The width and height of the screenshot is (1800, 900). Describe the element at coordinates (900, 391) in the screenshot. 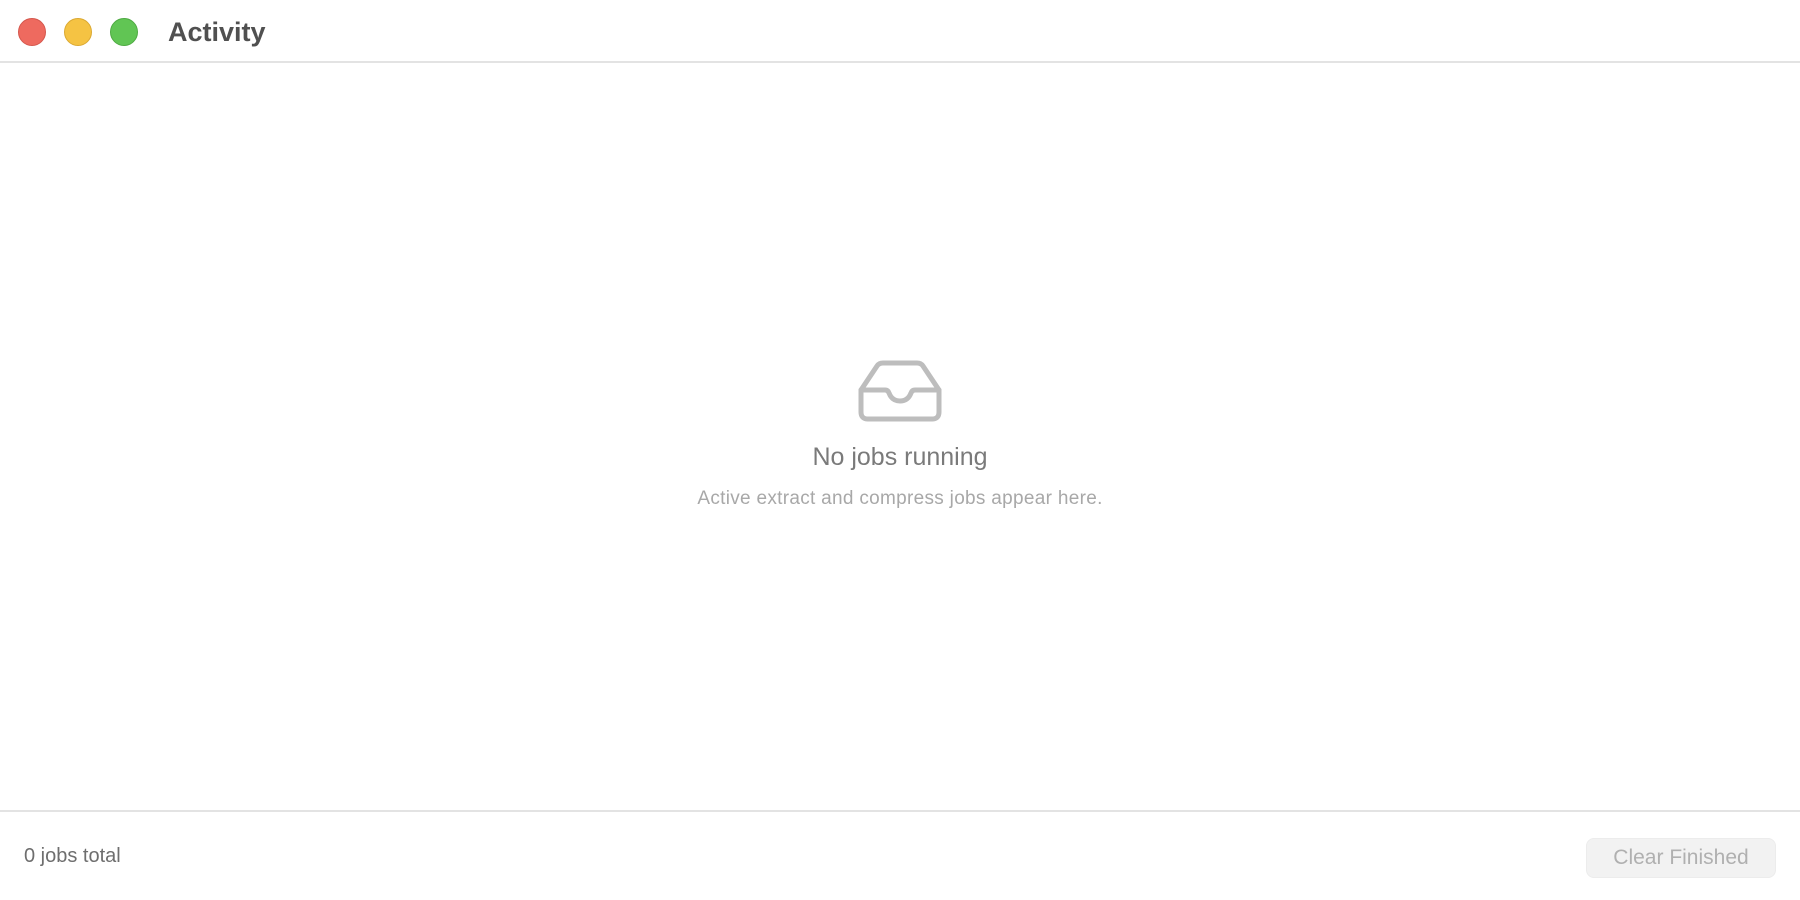

I see `tray-icon` at that location.